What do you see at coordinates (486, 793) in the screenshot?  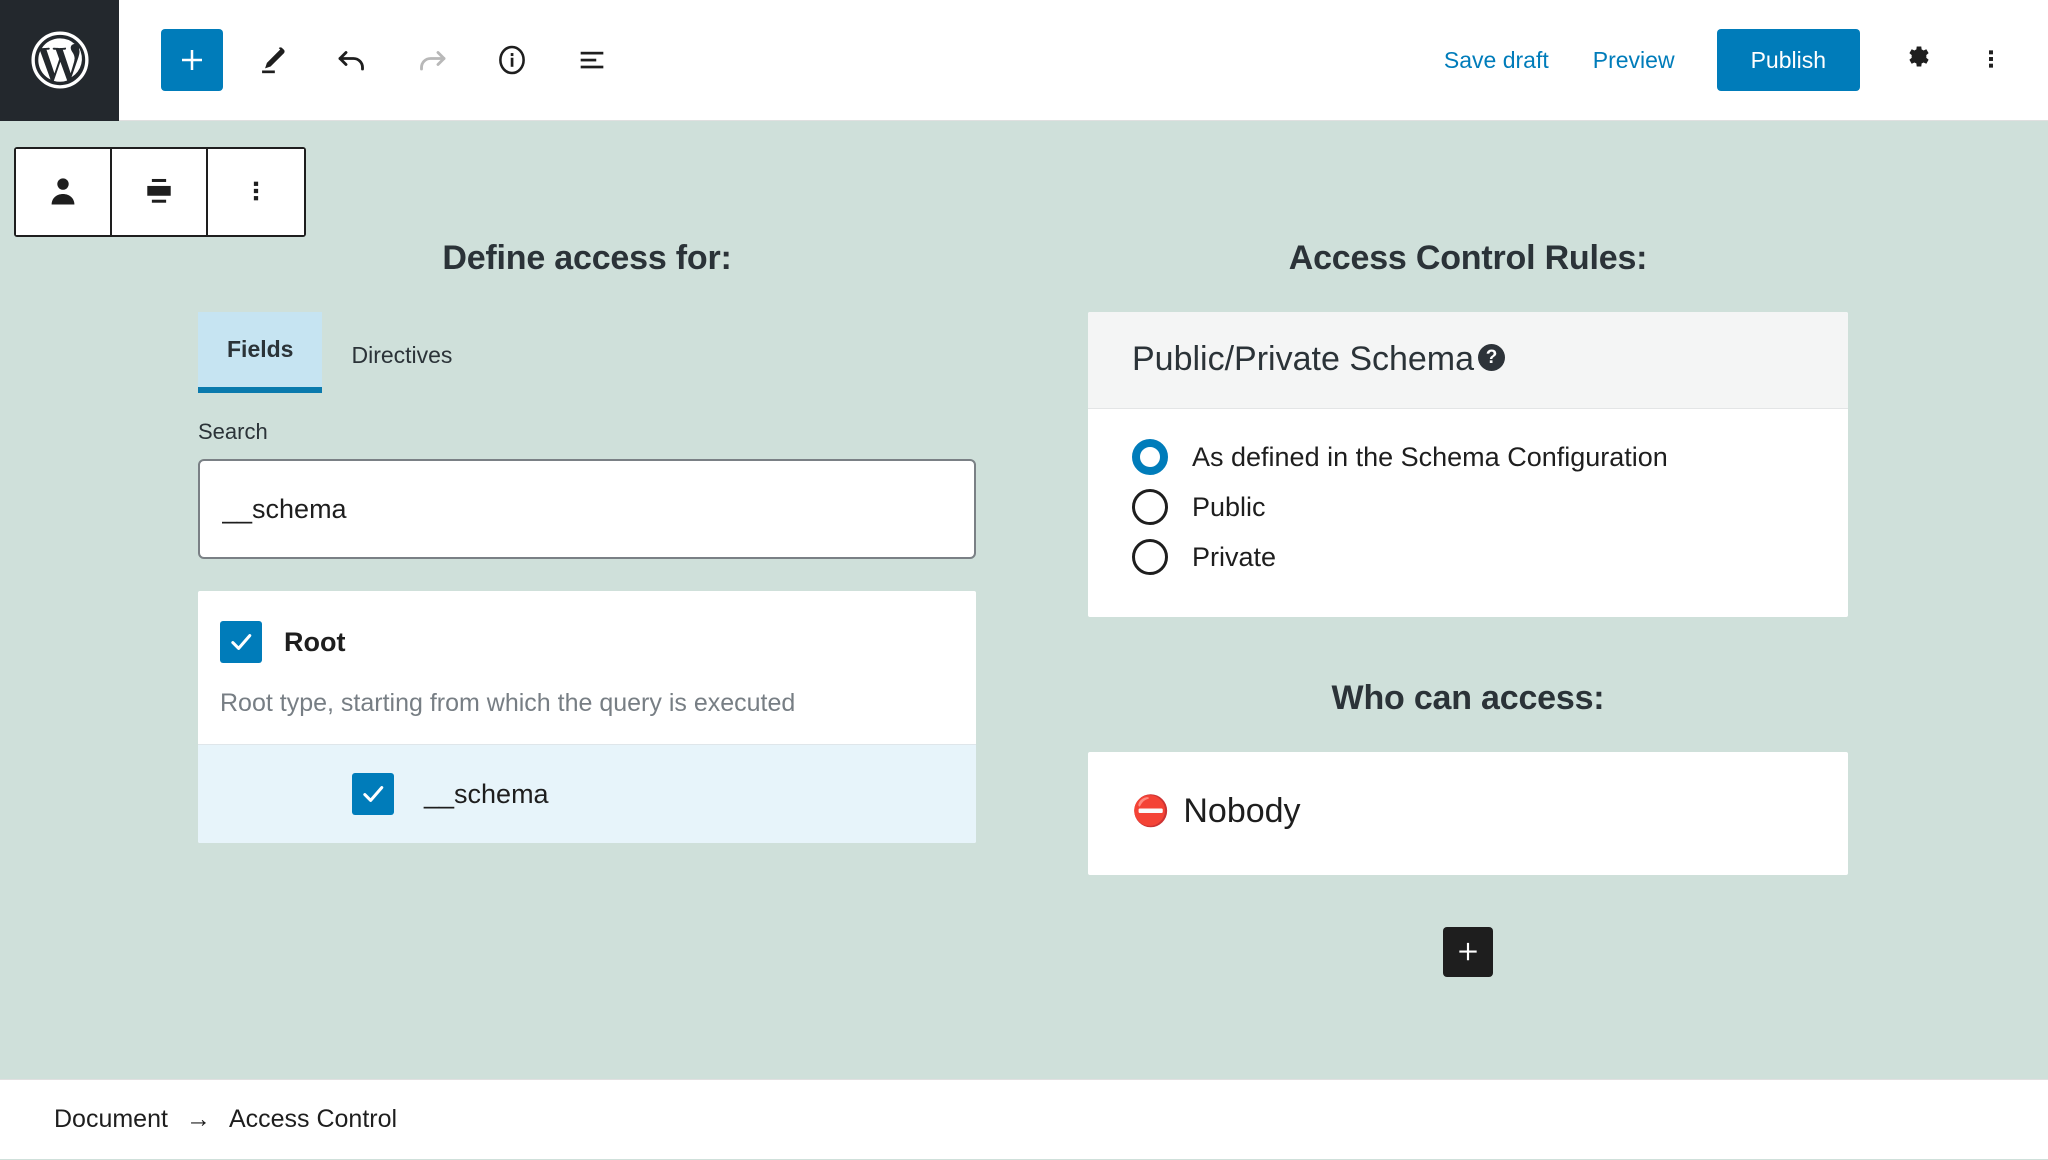 I see `schema-label: __schema` at bounding box center [486, 793].